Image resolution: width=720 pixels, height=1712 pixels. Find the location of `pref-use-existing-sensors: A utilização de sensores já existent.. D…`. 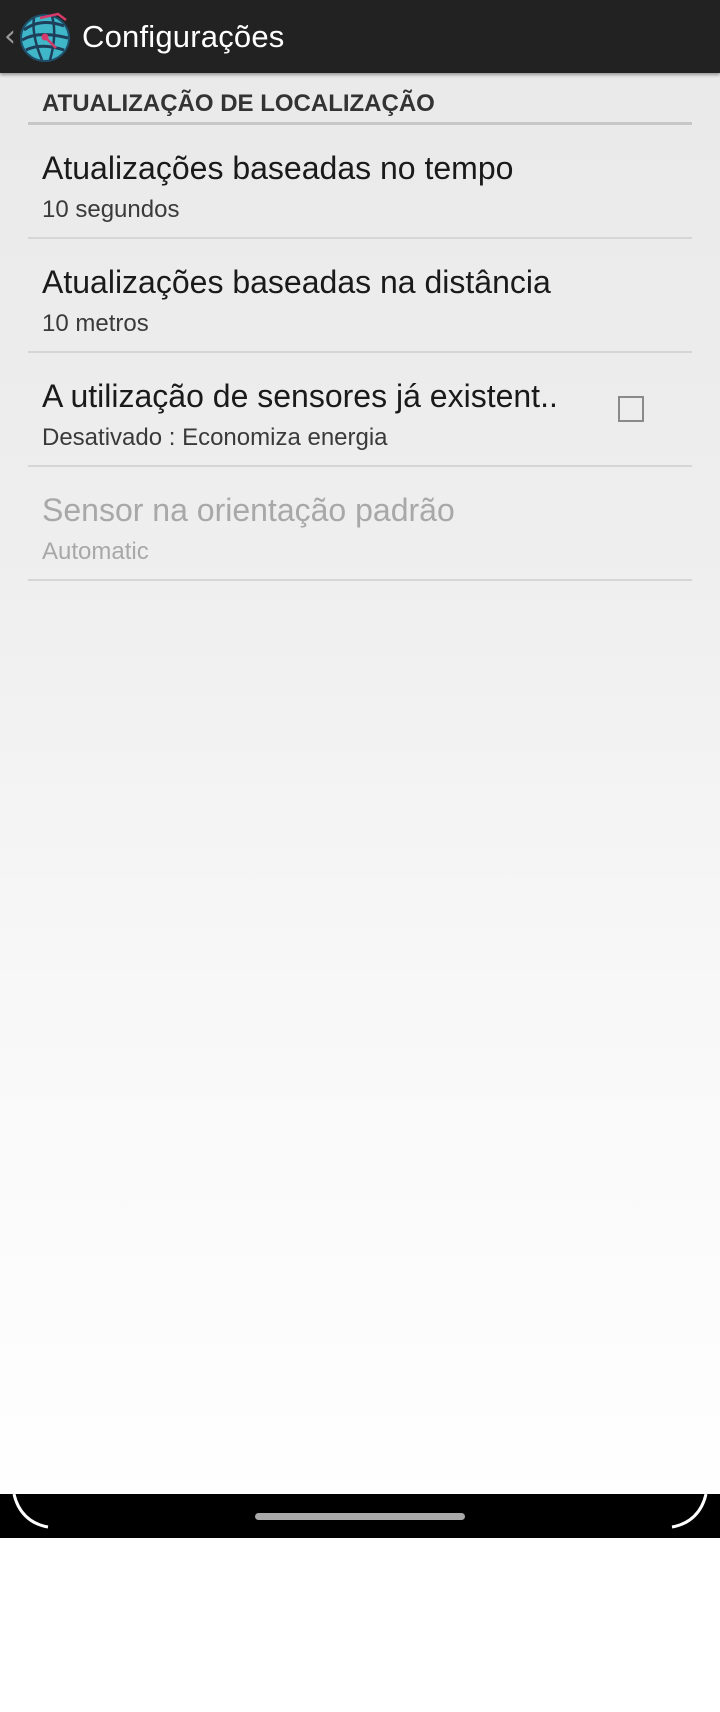

pref-use-existing-sensors: A utilização de sensores já existent.. D… is located at coordinates (360, 410).